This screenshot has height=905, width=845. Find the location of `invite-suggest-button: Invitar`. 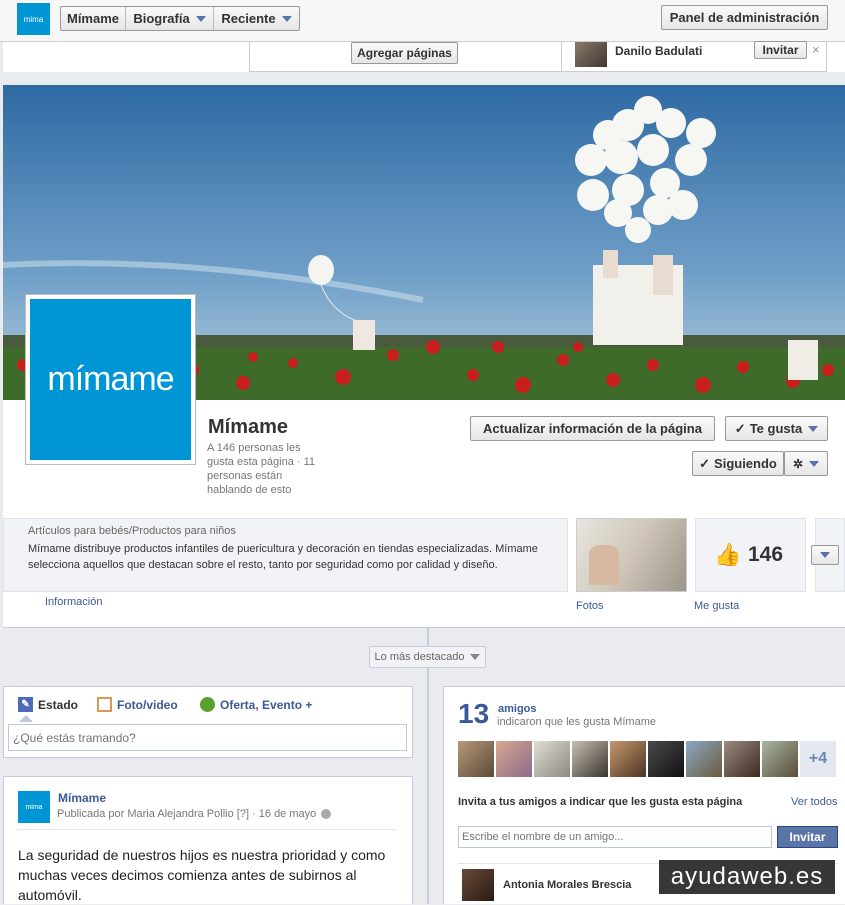

invite-suggest-button: Invitar is located at coordinates (780, 50).